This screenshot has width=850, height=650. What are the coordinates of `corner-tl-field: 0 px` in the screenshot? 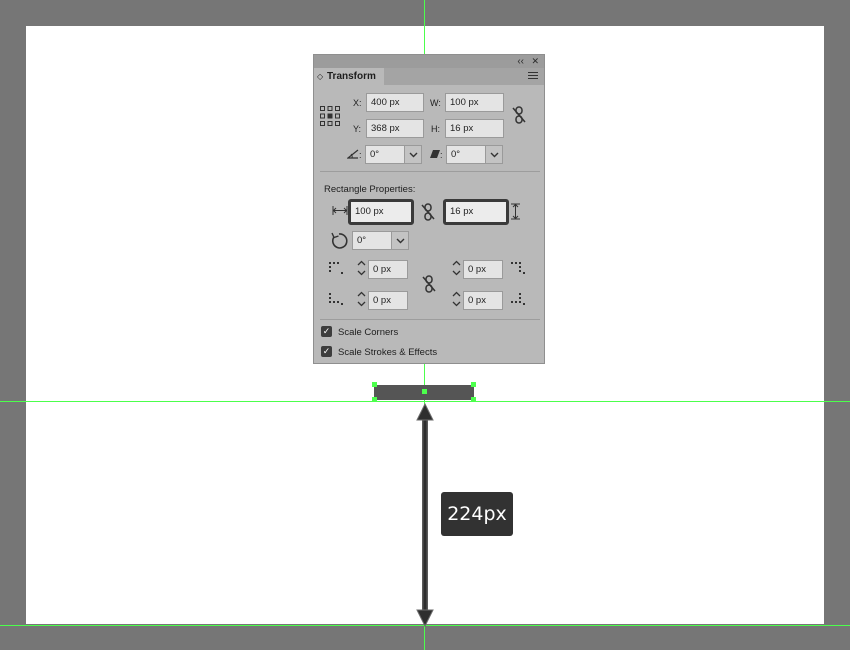 It's located at (388, 269).